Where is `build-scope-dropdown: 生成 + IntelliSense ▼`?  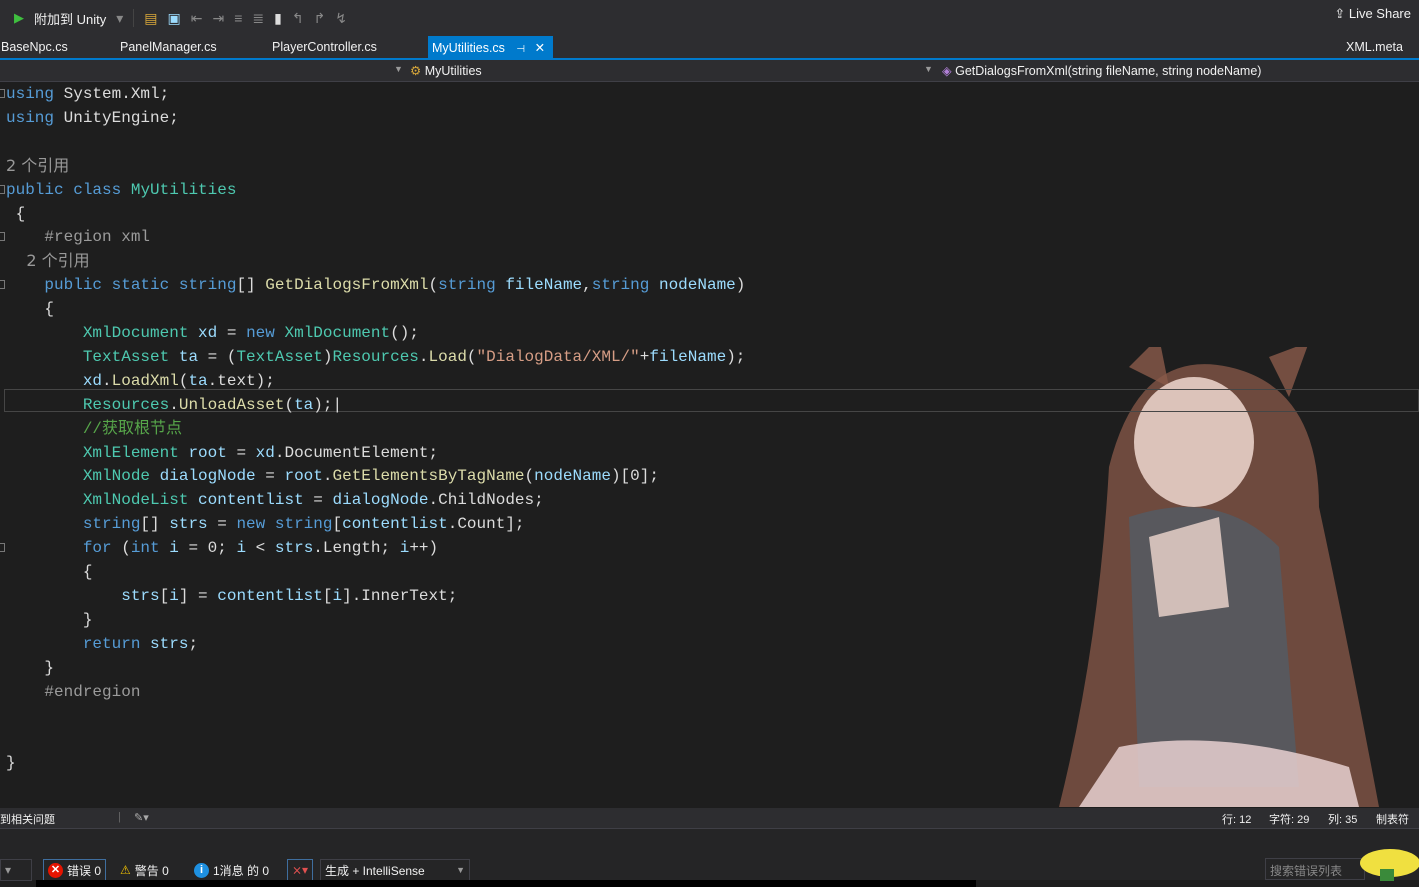 build-scope-dropdown: 生成 + IntelliSense ▼ is located at coordinates (395, 870).